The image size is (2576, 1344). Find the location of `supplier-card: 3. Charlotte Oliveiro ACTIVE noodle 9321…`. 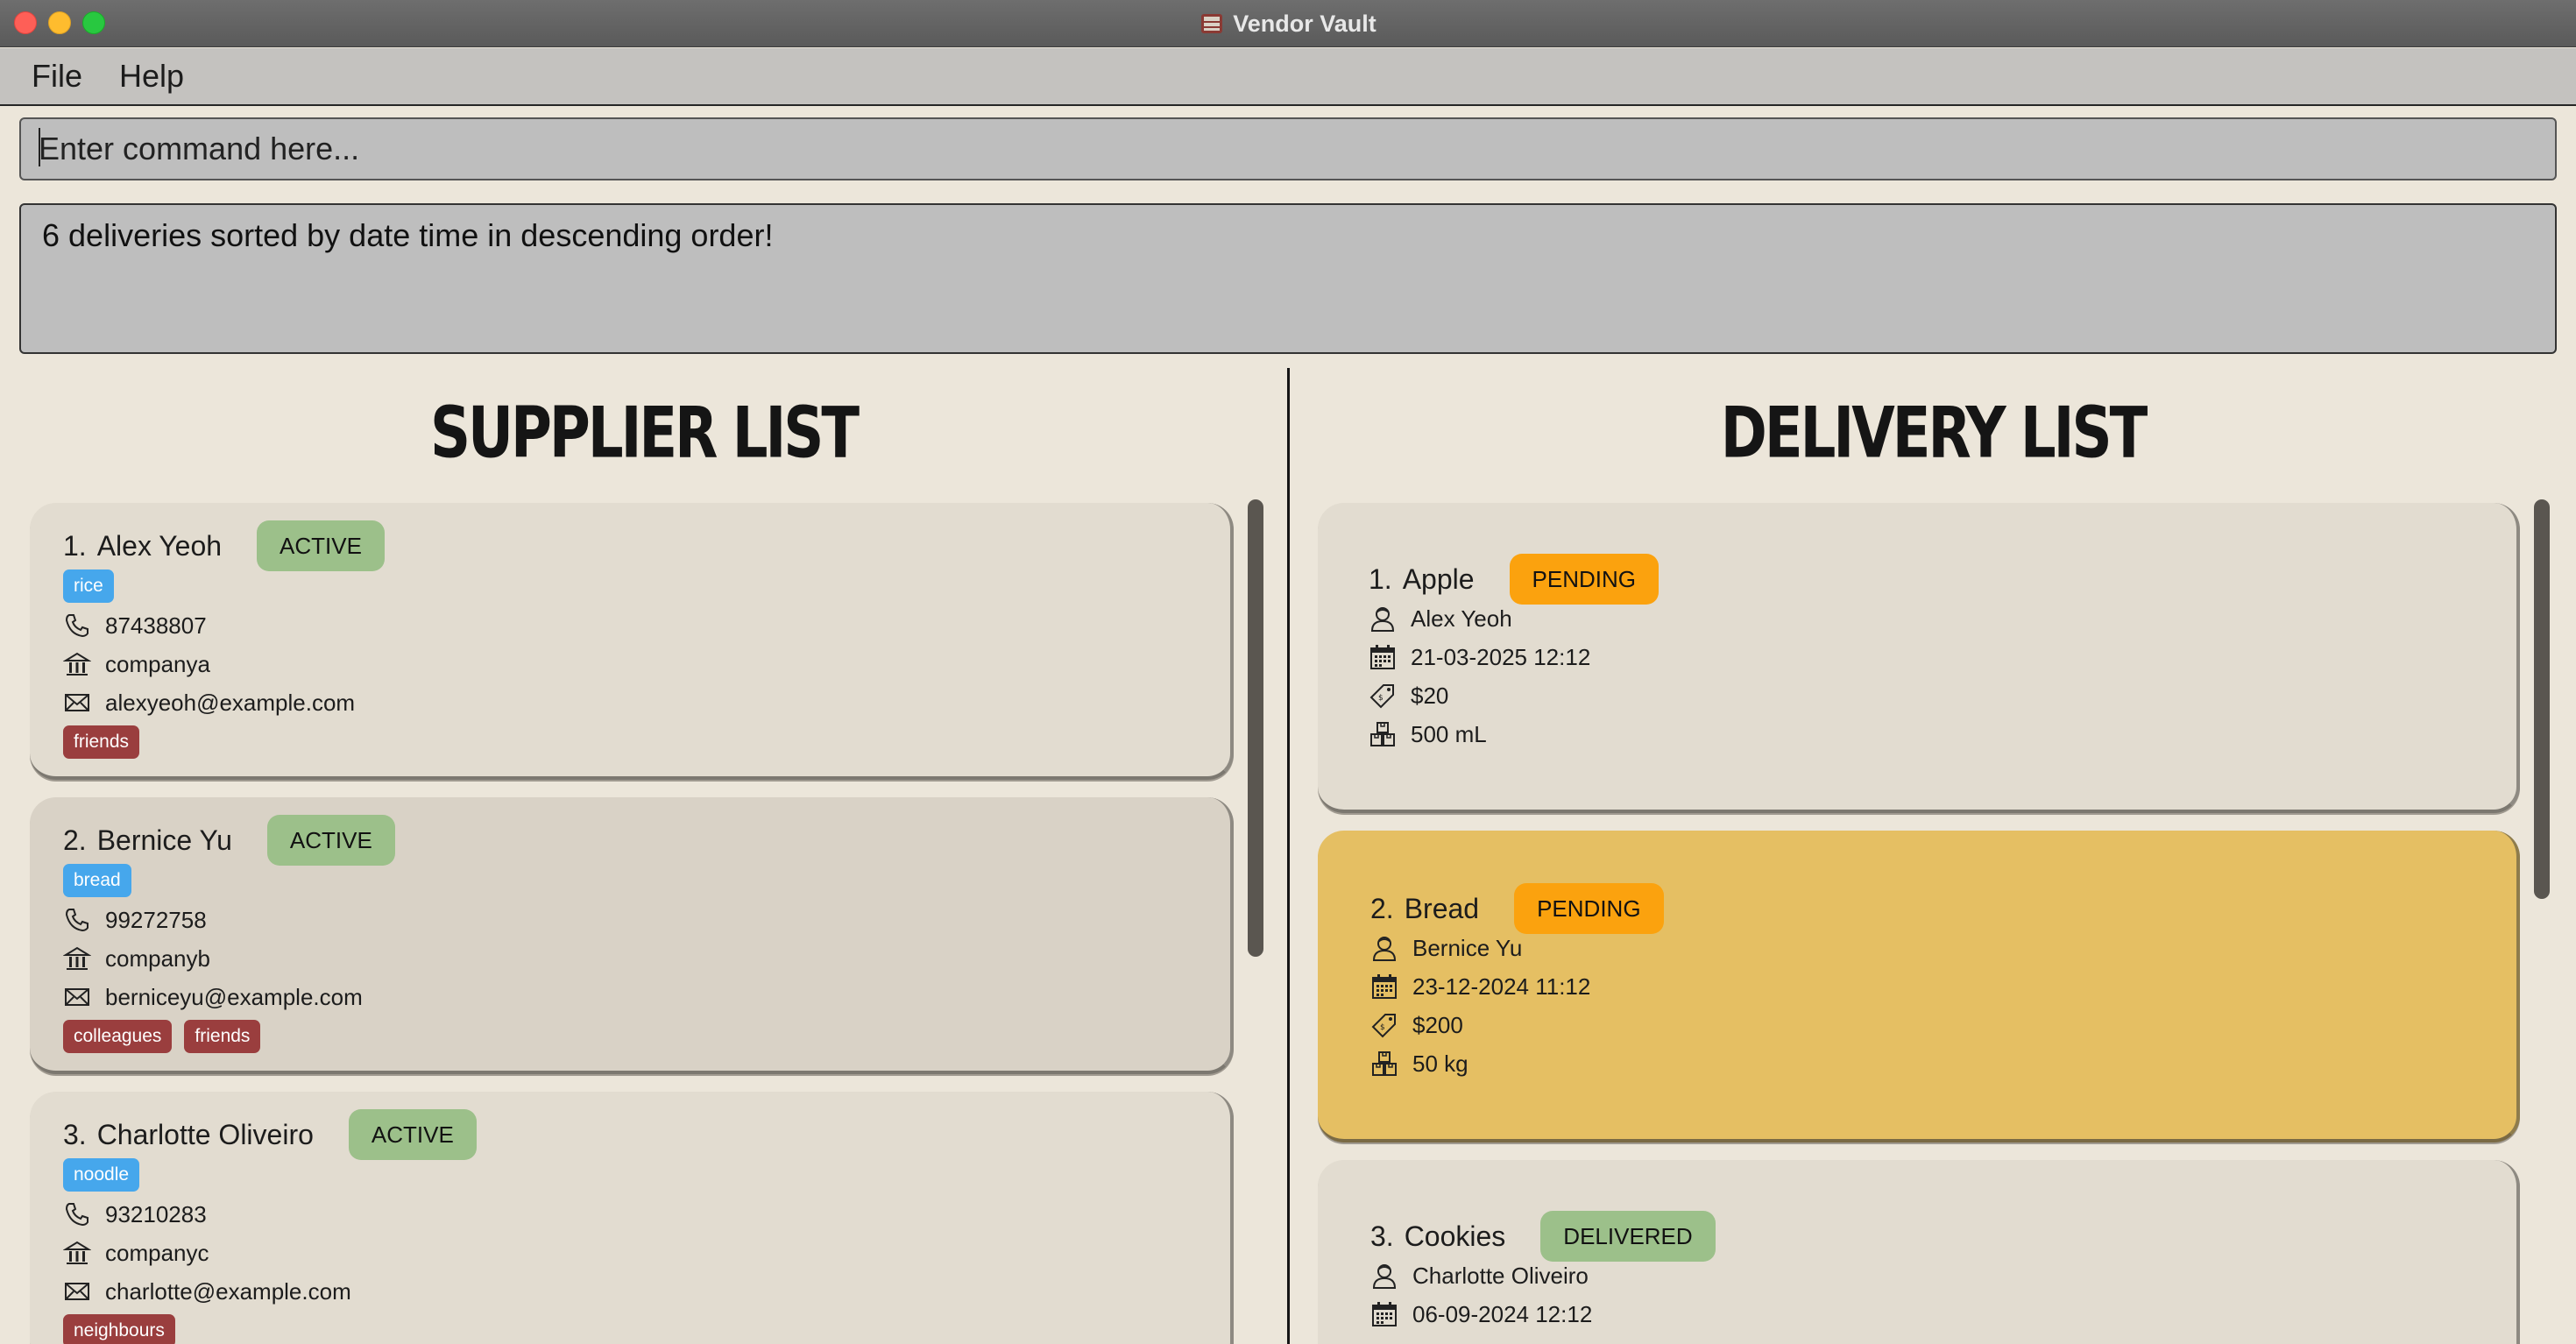

supplier-card: 3. Charlotte Oliveiro ACTIVE noodle 9321… is located at coordinates (632, 1218).